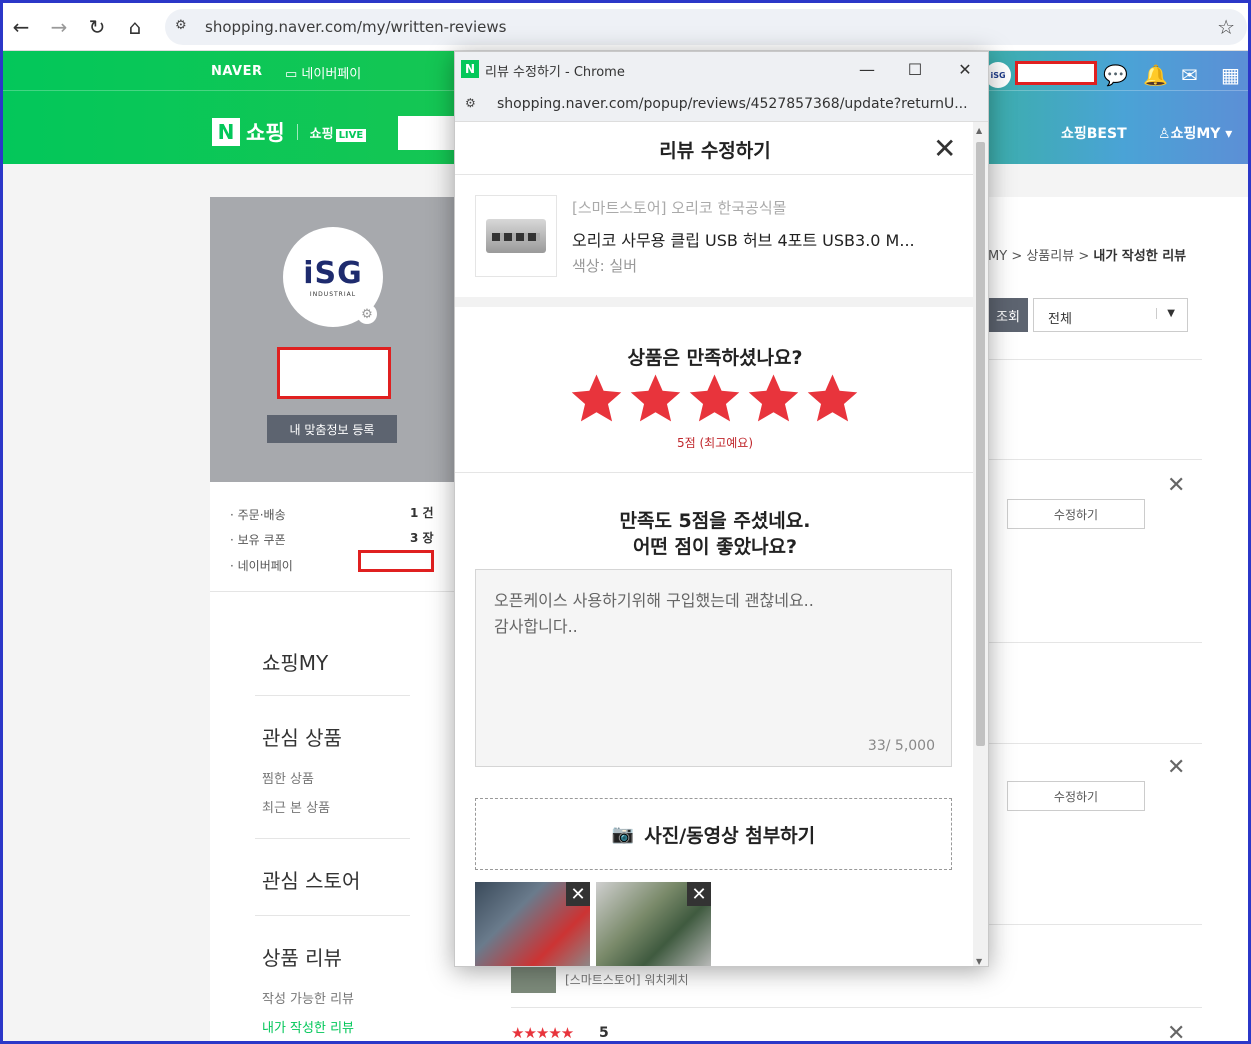 This screenshot has width=1251, height=1044. Describe the element at coordinates (21, 27) in the screenshot. I see `back-icon: ←` at that location.